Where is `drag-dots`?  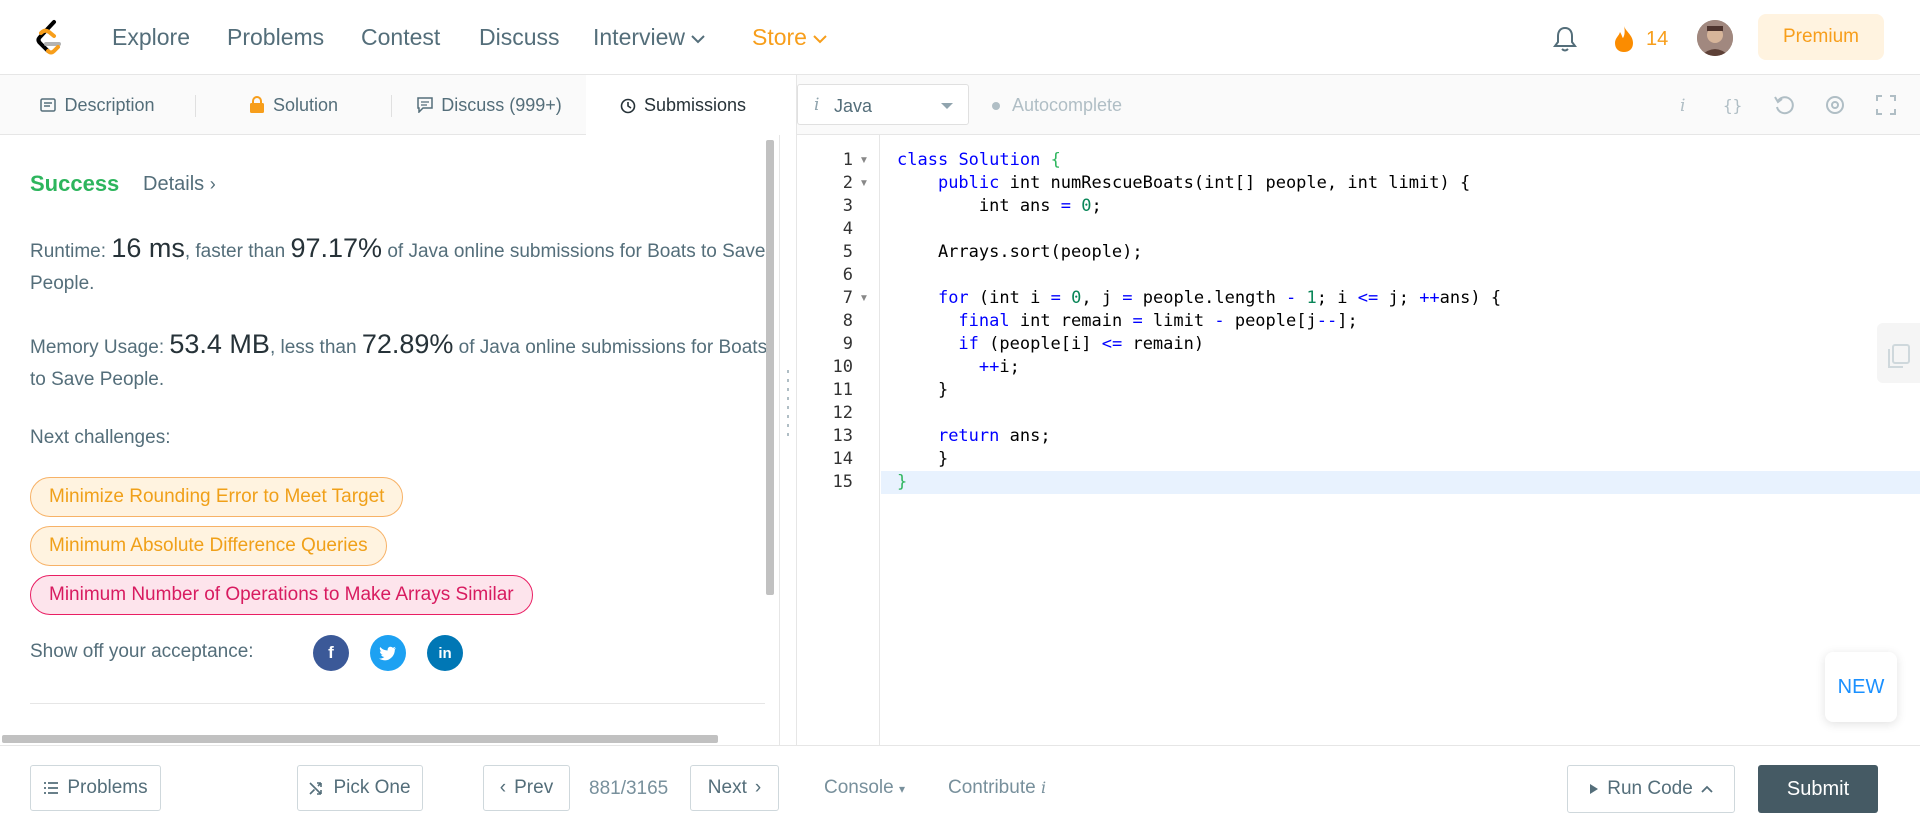 drag-dots is located at coordinates (788, 405).